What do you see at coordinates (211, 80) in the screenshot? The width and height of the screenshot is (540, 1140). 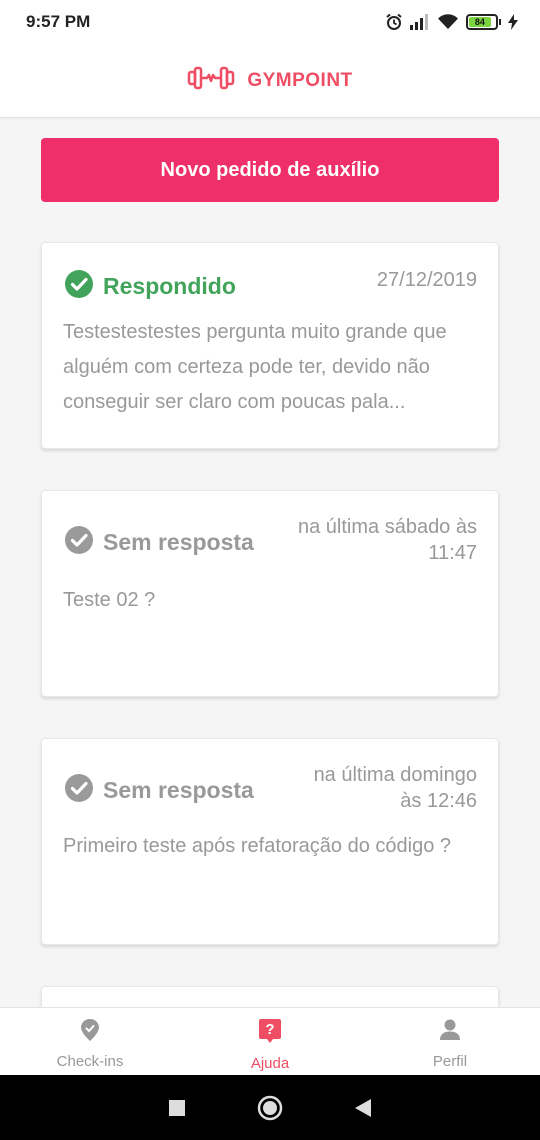 I see `dumbbell-icon` at bounding box center [211, 80].